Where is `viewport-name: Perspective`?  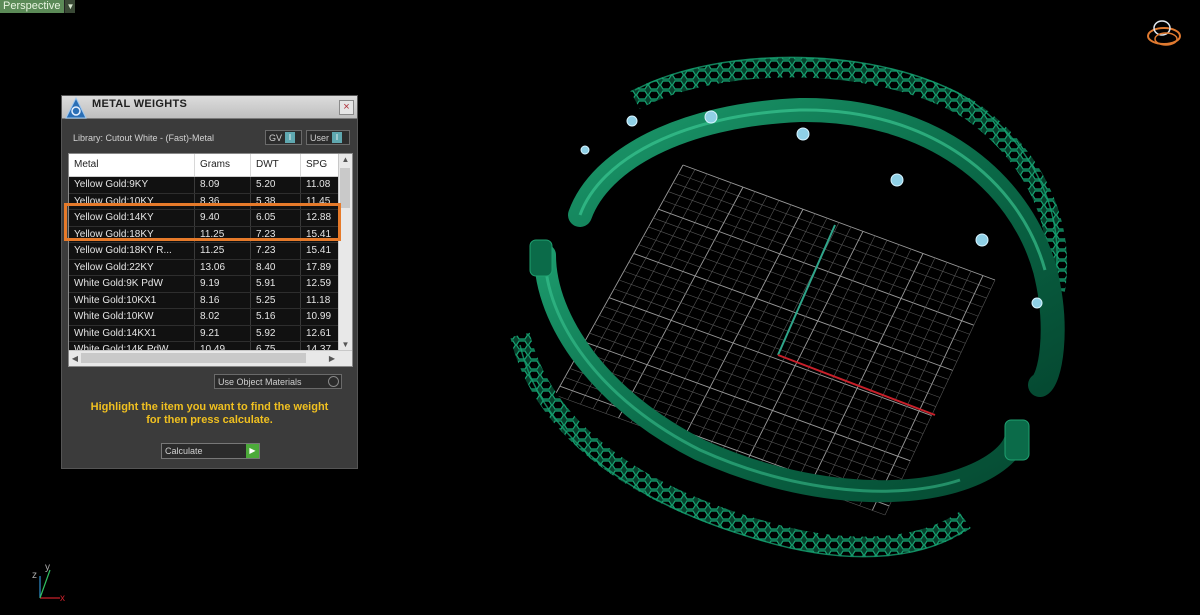 viewport-name: Perspective is located at coordinates (32, 6).